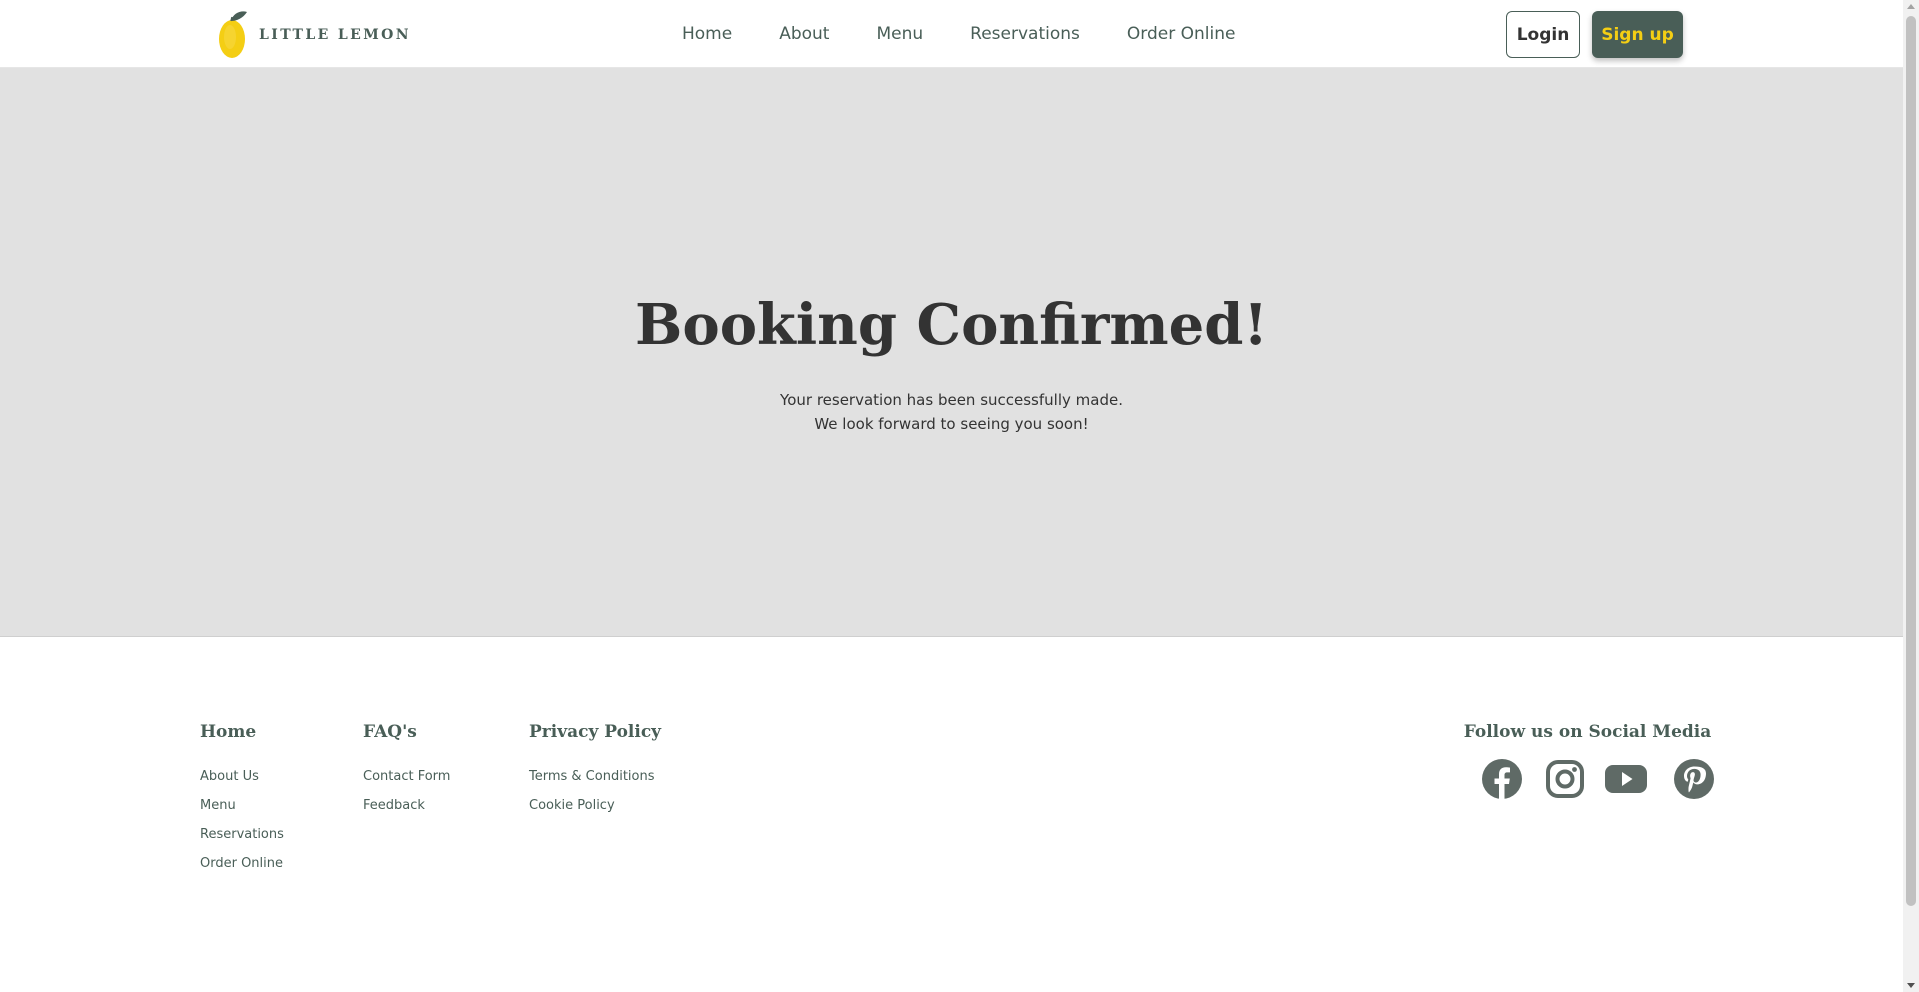 The width and height of the screenshot is (1919, 992). What do you see at coordinates (1502, 779) in the screenshot?
I see `facebook-icon` at bounding box center [1502, 779].